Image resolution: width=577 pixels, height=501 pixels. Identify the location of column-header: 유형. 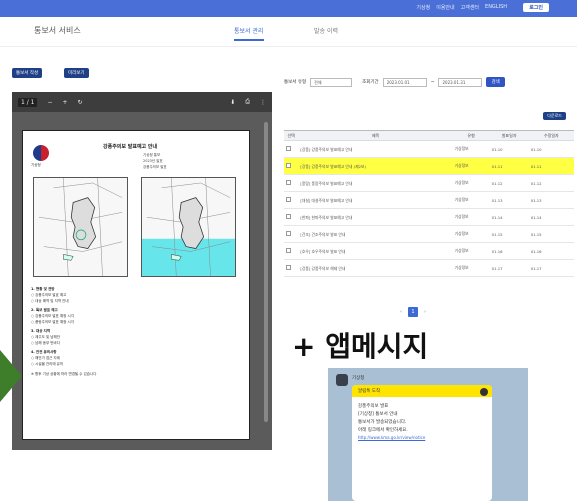
(471, 135).